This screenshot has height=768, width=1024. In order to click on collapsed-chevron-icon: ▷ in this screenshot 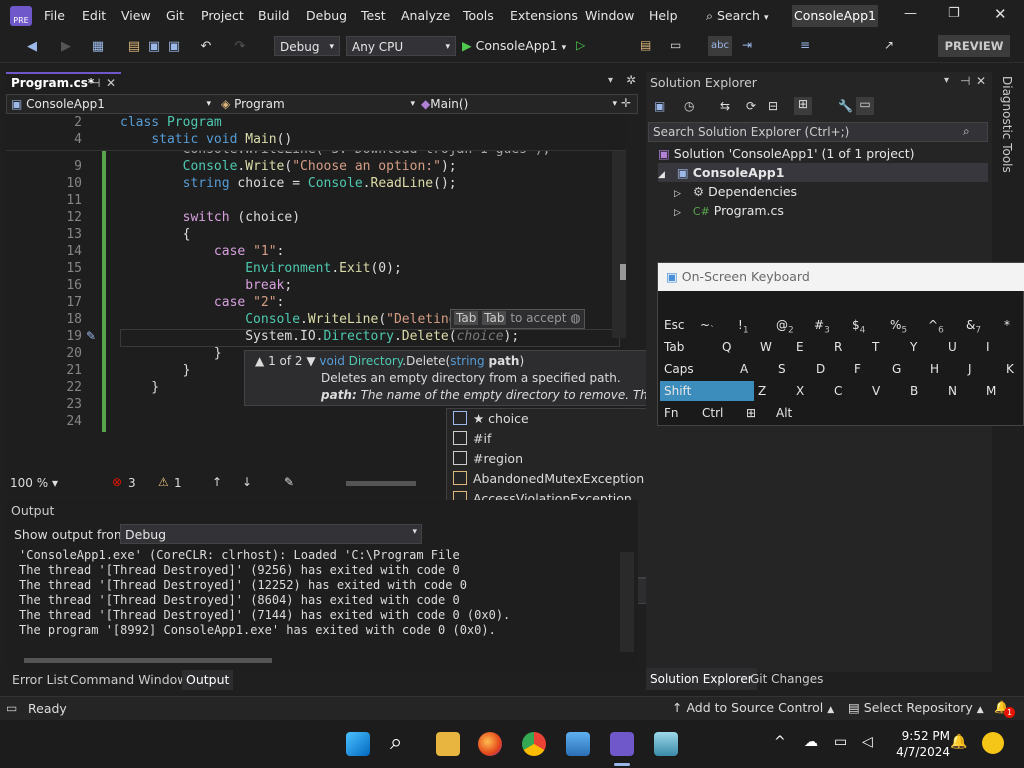, I will do `click(677, 213)`.